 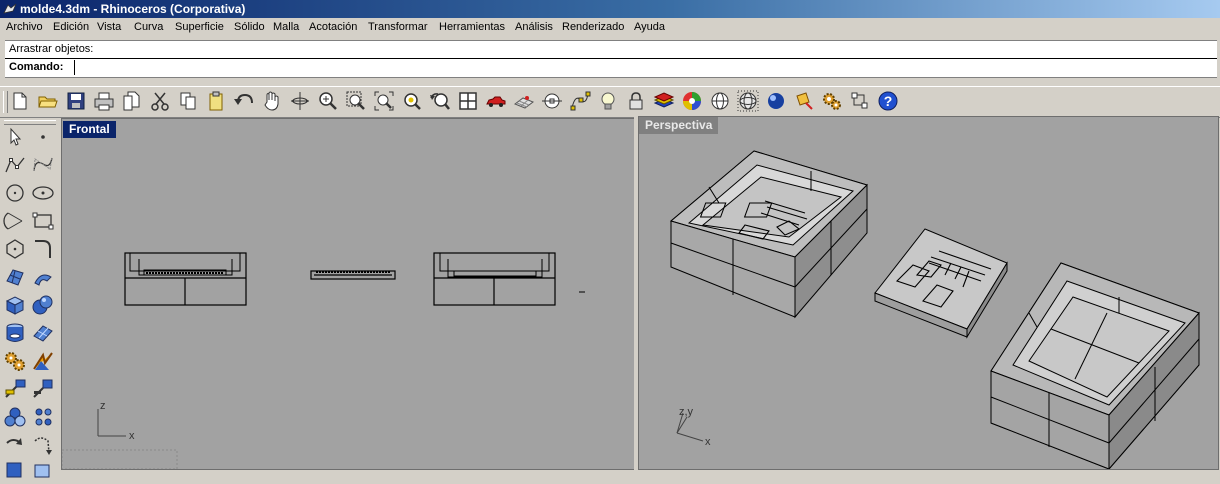 What do you see at coordinates (71, 27) in the screenshot?
I see `menu-edicion: Edición` at bounding box center [71, 27].